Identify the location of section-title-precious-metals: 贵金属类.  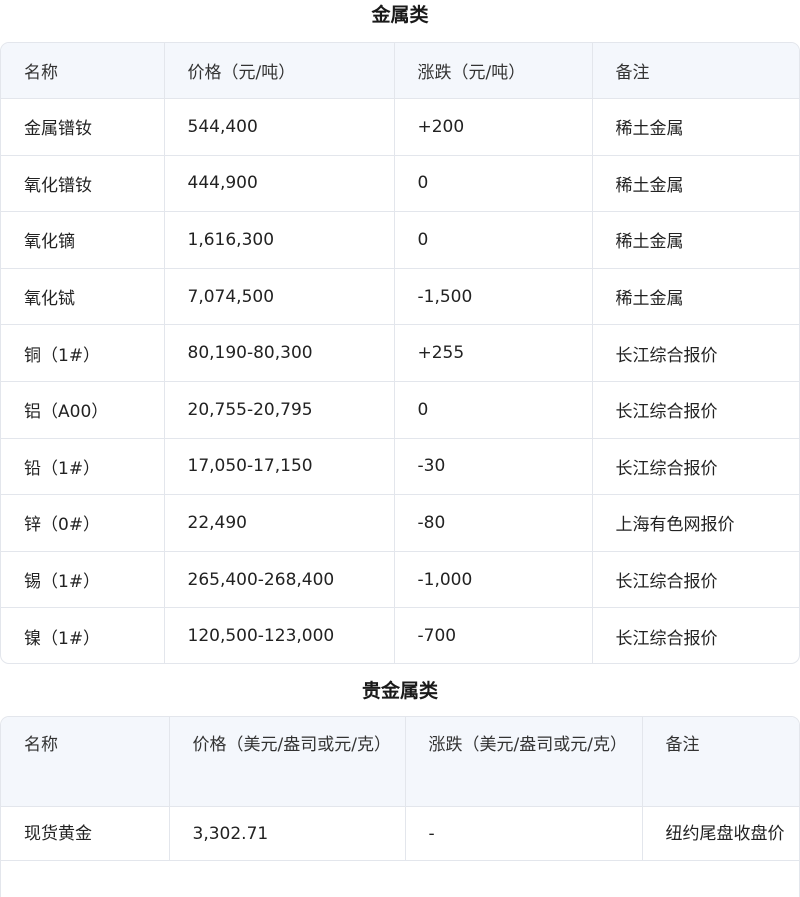
(399, 691).